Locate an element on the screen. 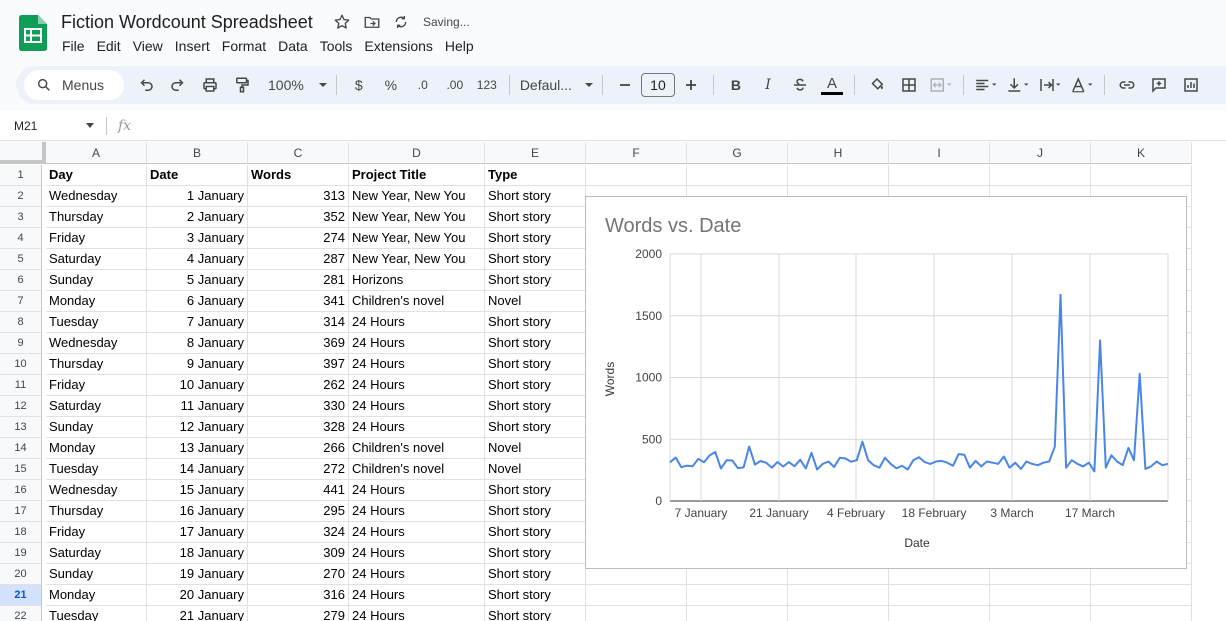  cell-b5: 4 January is located at coordinates (197, 259).